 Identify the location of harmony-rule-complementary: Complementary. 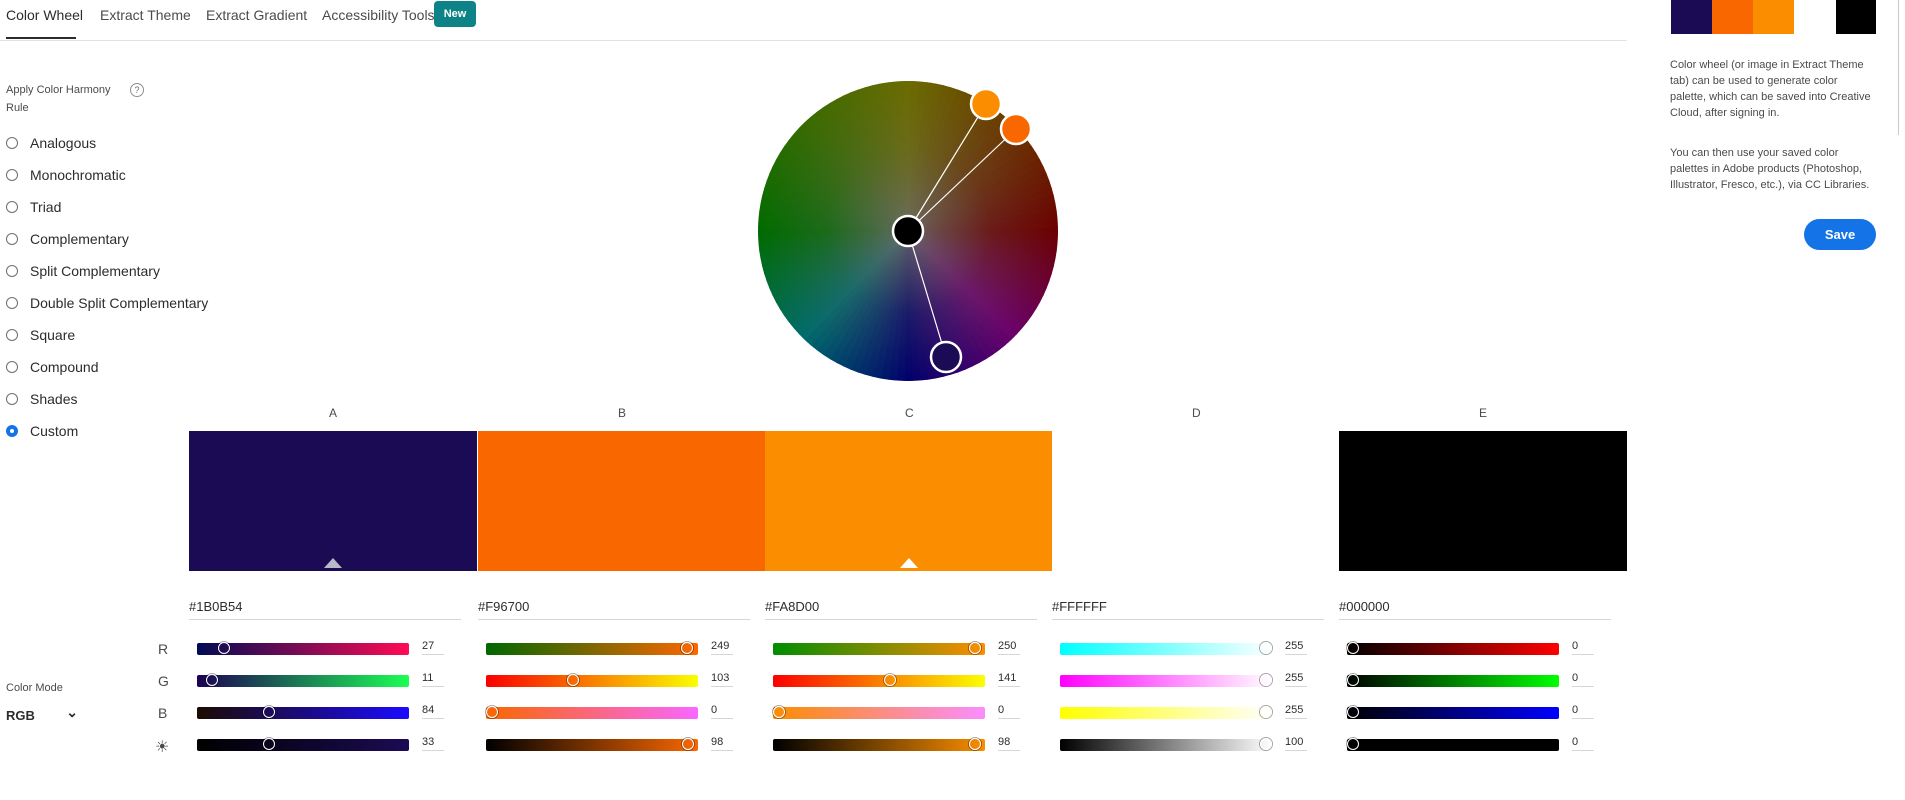
(67, 239).